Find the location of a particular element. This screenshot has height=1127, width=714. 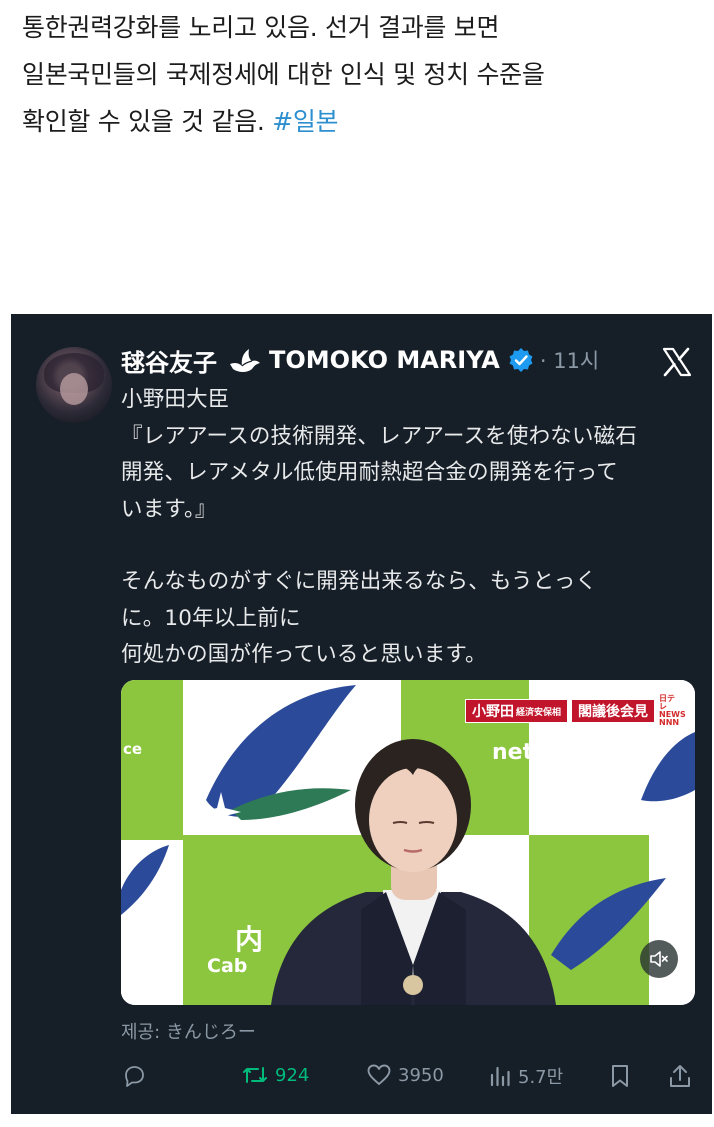

dove-icon is located at coordinates (245, 360).